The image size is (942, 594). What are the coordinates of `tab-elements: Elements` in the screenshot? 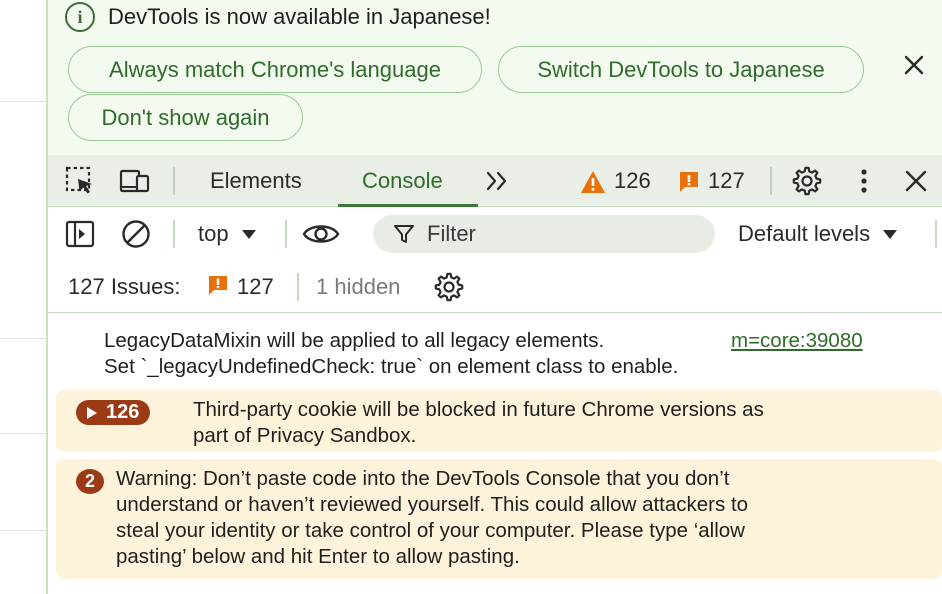 It's located at (256, 181).